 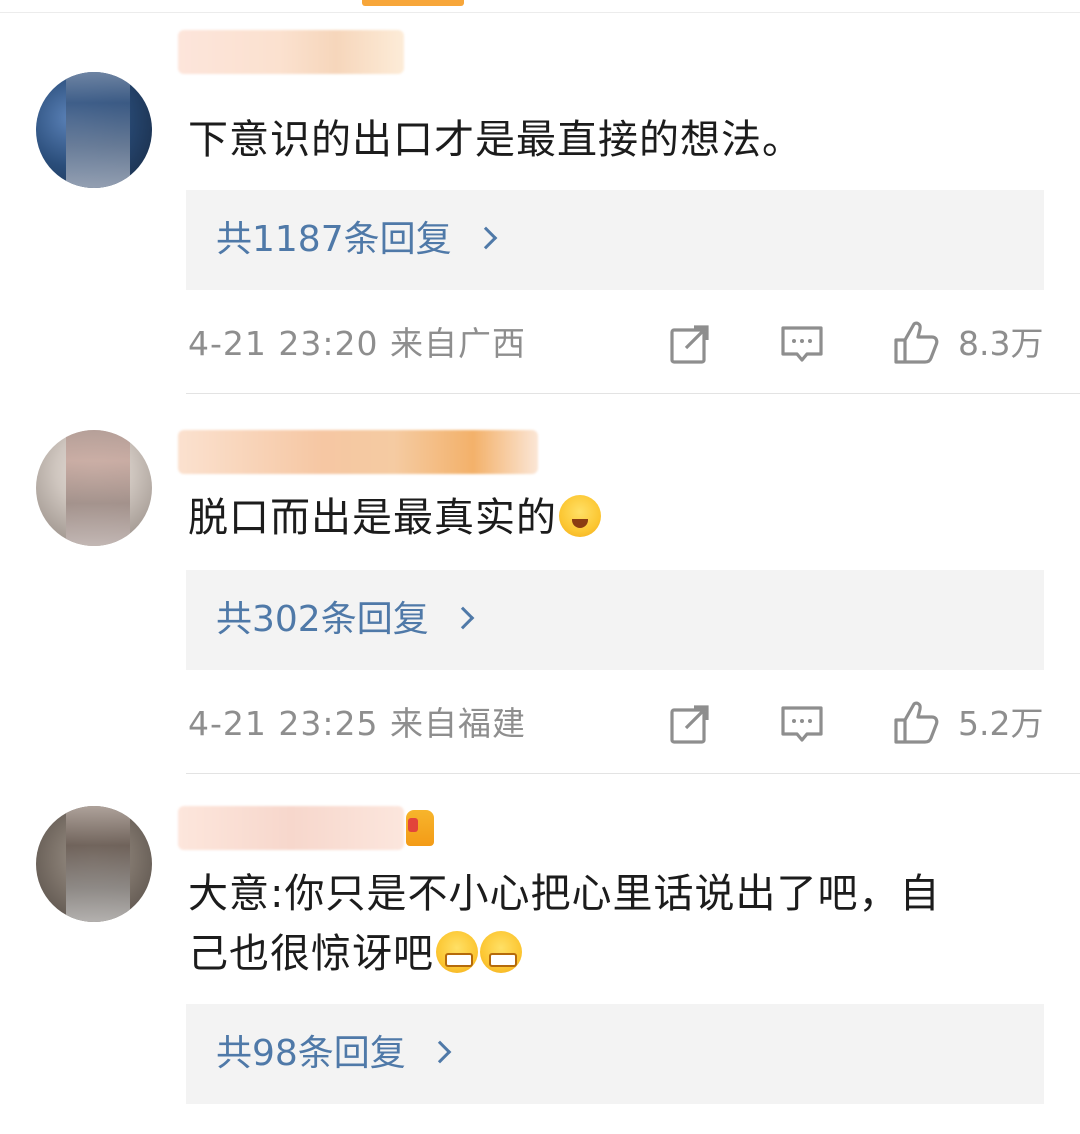 I want to click on comment-meta: 4-21 23:20 来自广西 8.3万, so click(x=616, y=343).